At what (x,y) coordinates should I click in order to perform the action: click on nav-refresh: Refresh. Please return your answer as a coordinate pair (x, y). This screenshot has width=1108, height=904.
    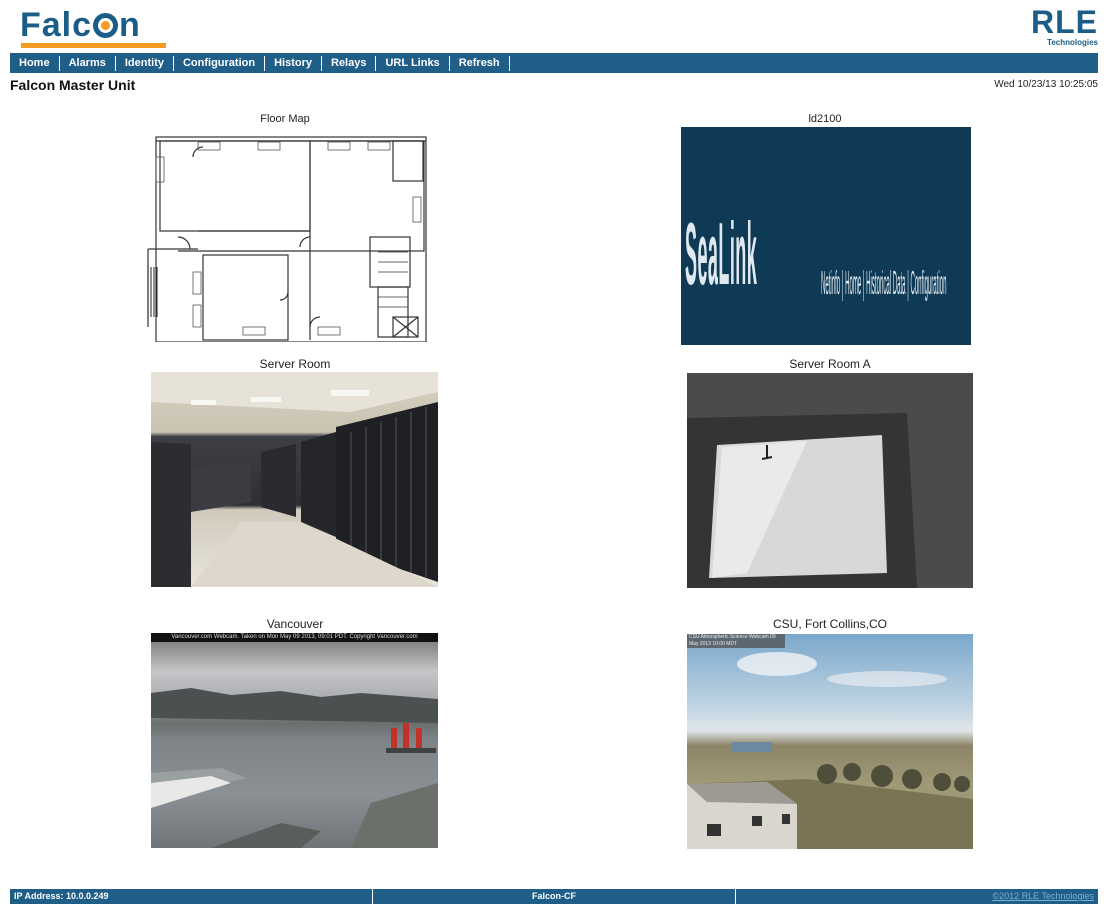
    Looking at the image, I should click on (480, 63).